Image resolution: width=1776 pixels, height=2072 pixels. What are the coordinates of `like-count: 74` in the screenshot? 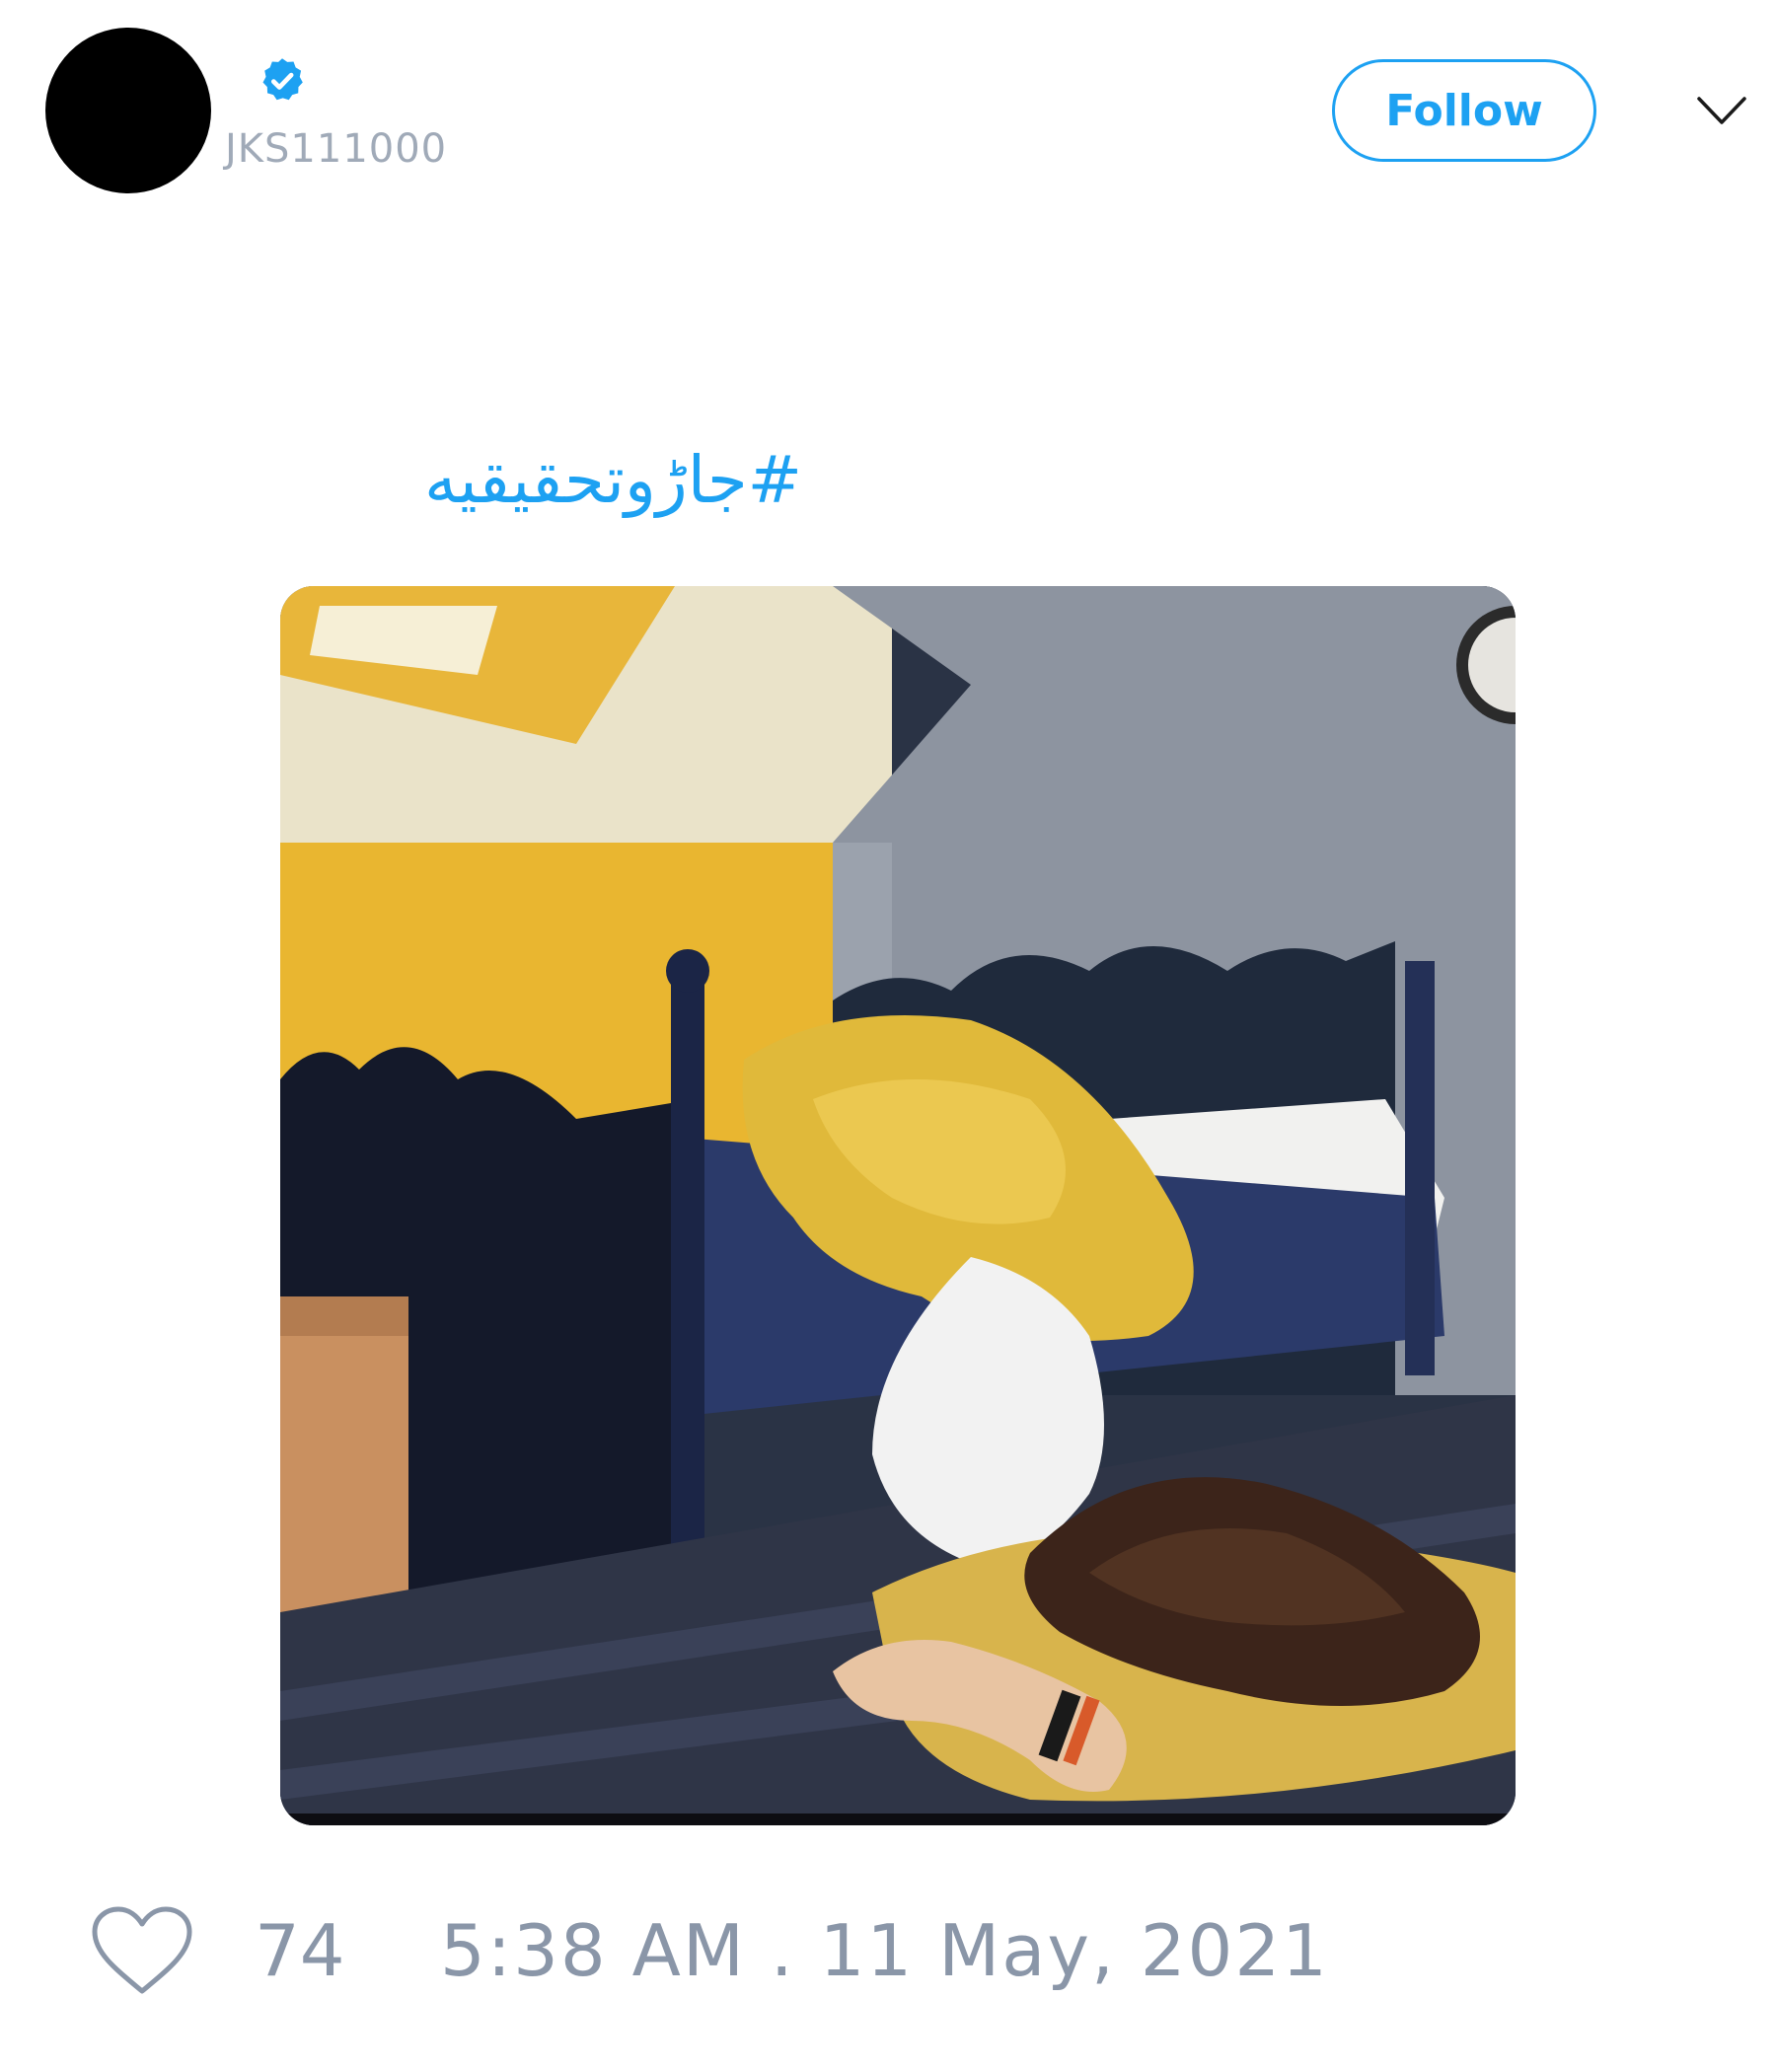 It's located at (300, 1951).